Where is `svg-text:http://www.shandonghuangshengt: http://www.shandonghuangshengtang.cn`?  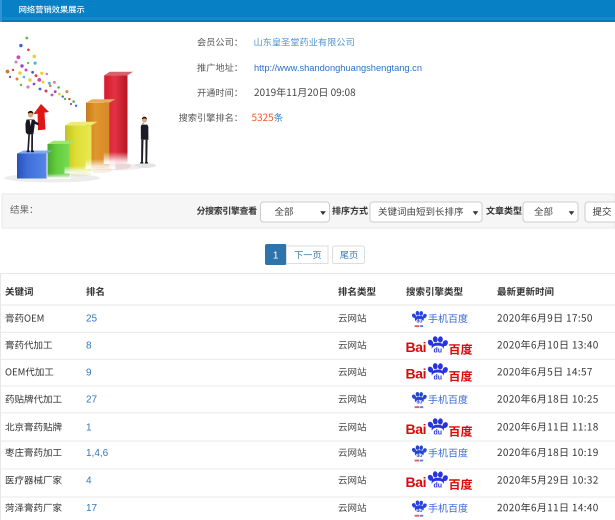
svg-text:http://www.shandonghuangshengt: http://www.shandonghuangshengtang.cn is located at coordinates (338, 68).